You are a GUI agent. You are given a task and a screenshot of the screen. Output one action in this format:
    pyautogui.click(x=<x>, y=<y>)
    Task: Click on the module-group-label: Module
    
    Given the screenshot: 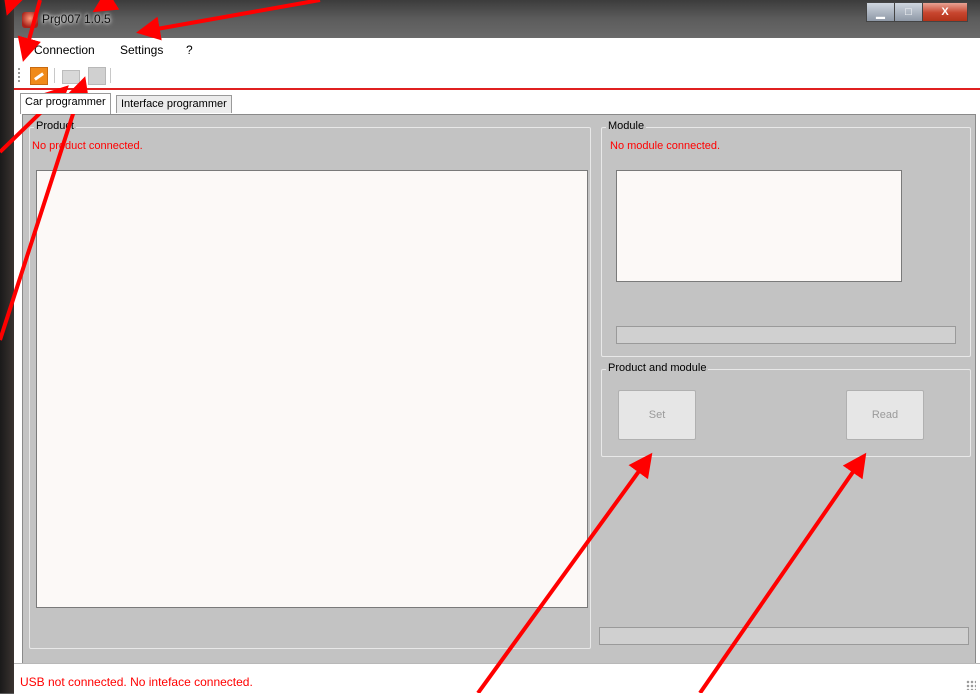 What is the action you would take?
    pyautogui.click(x=626, y=126)
    